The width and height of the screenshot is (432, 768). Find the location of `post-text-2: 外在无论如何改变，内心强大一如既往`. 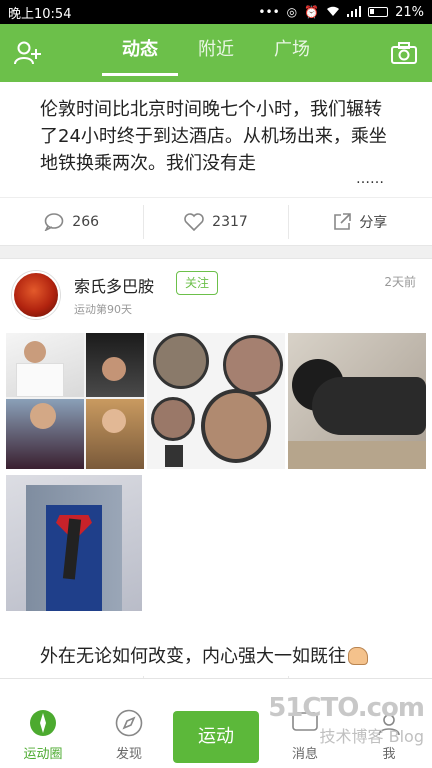

post-text-2: 外在无论如何改变，内心强大一如既往 is located at coordinates (184, 655).